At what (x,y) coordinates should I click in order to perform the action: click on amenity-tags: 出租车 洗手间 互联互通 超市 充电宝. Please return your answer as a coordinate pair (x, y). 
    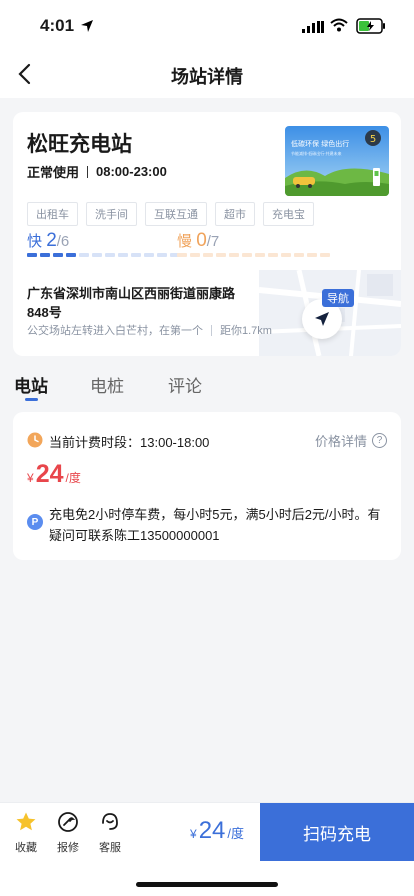
    Looking at the image, I should click on (170, 214).